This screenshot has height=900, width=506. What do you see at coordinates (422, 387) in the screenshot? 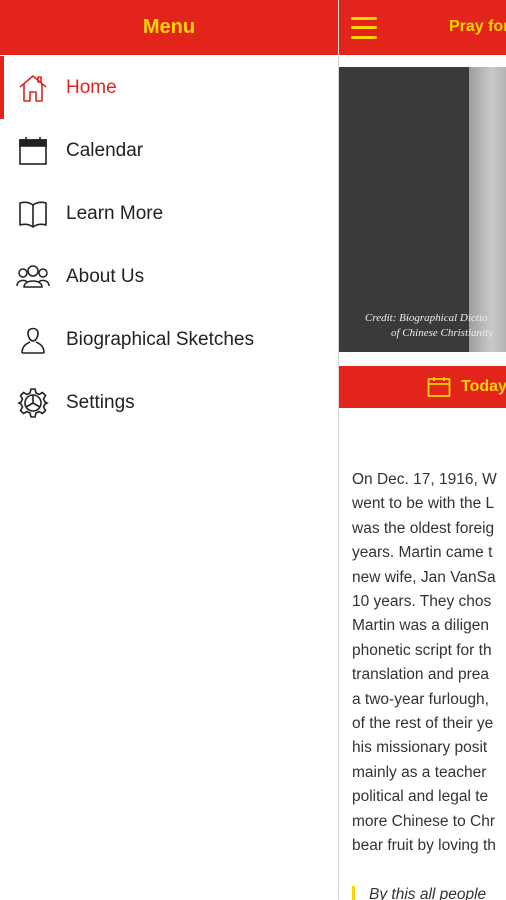
I see `today-button: Today` at bounding box center [422, 387].